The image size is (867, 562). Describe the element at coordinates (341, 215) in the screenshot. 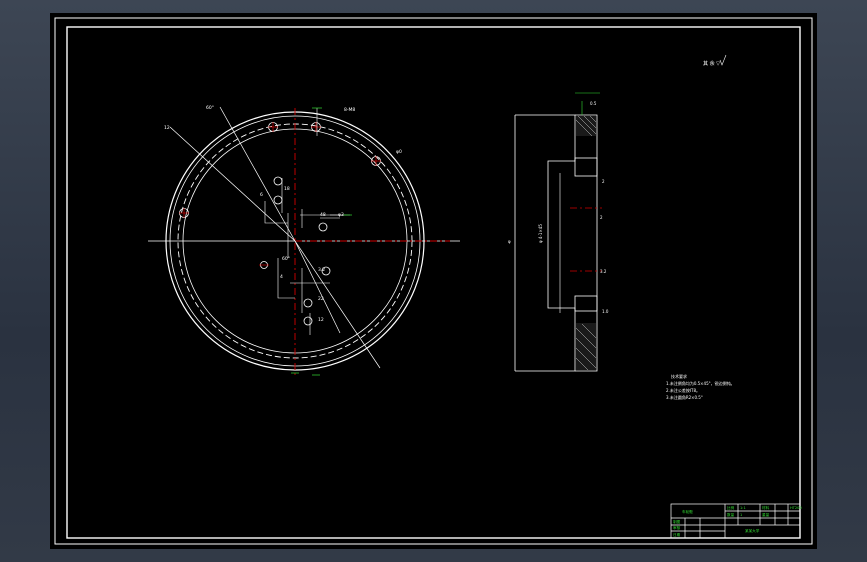

I see `label-8: φ3` at that location.